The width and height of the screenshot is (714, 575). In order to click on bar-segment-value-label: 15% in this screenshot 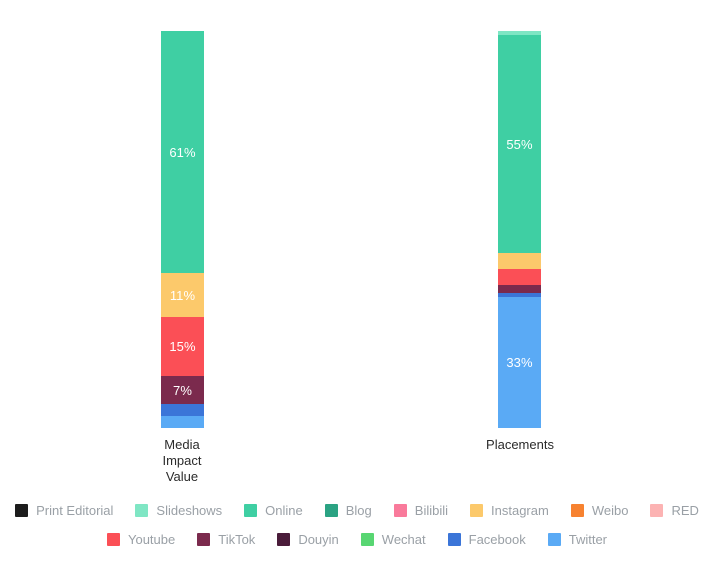, I will do `click(182, 347)`.